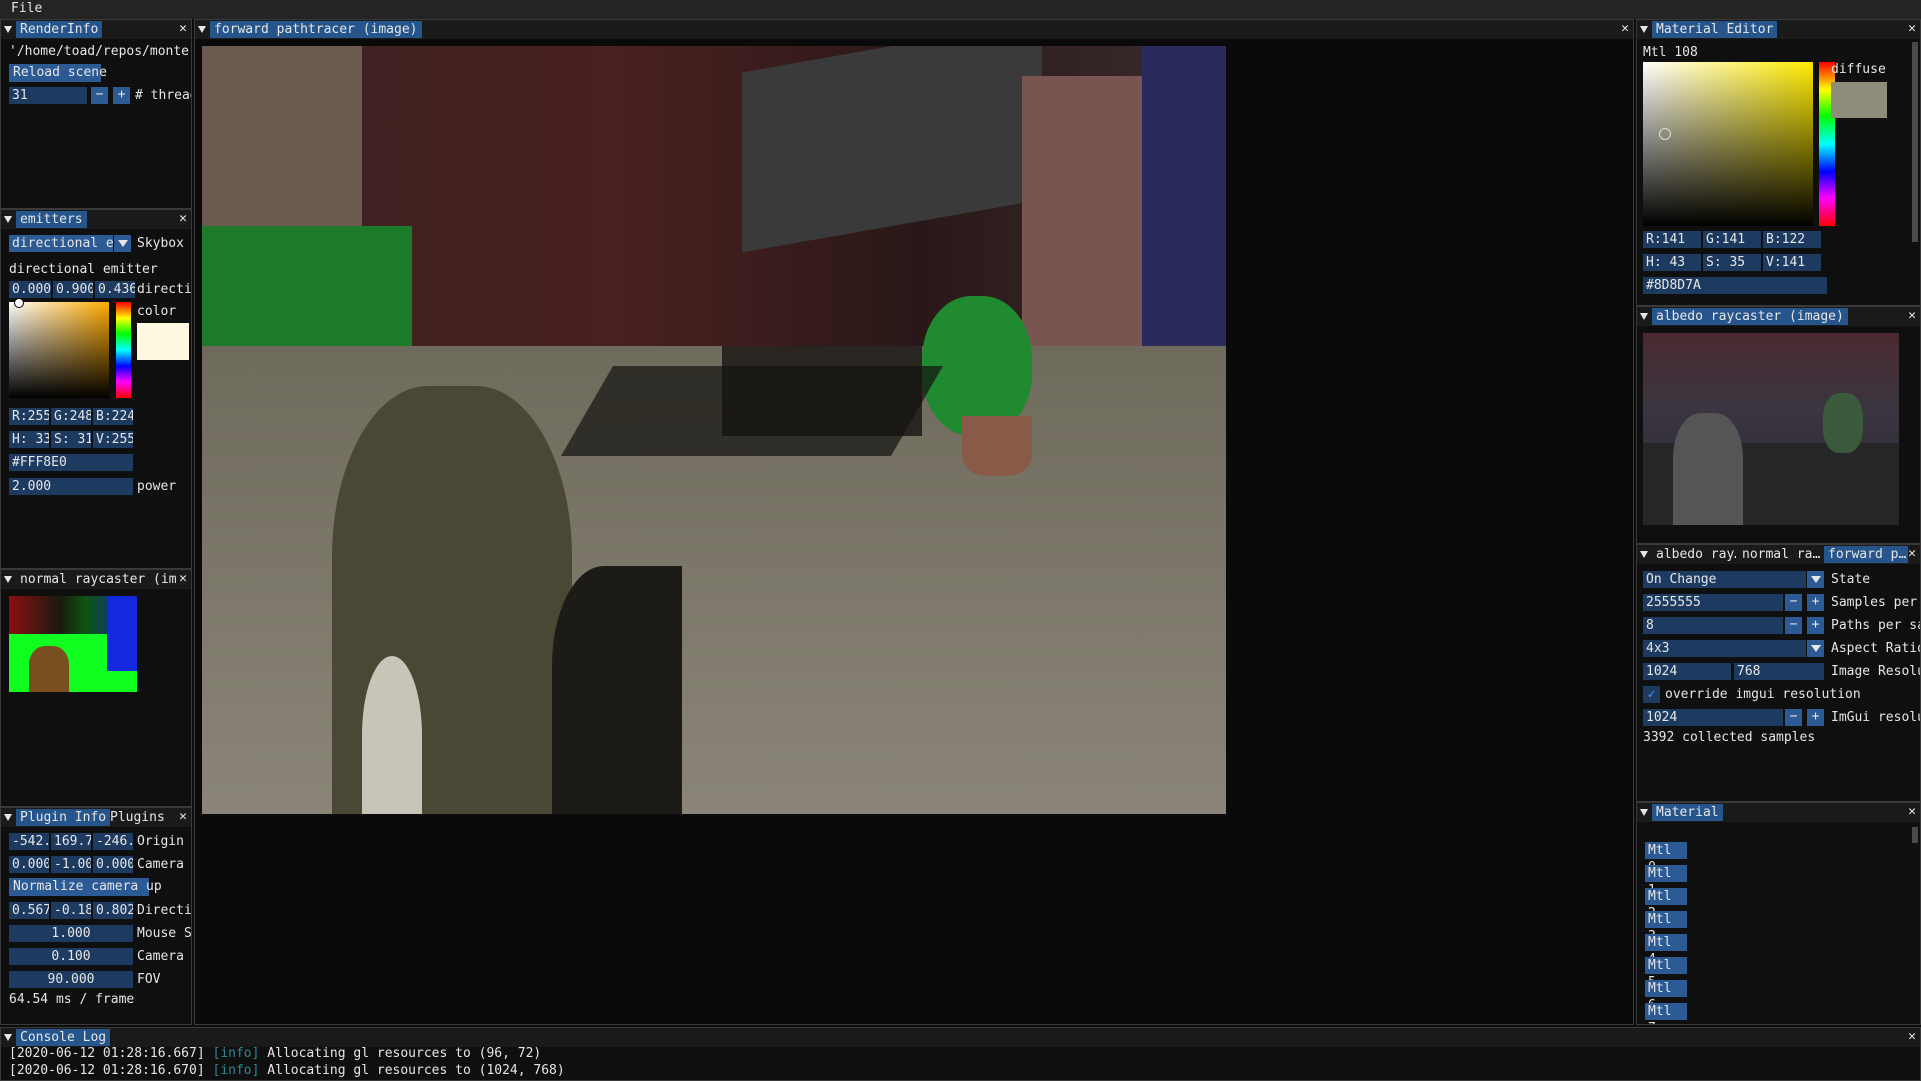 This screenshot has width=1921, height=1081. Describe the element at coordinates (1779, 671) in the screenshot. I see `resolution-height-input: 768` at that location.